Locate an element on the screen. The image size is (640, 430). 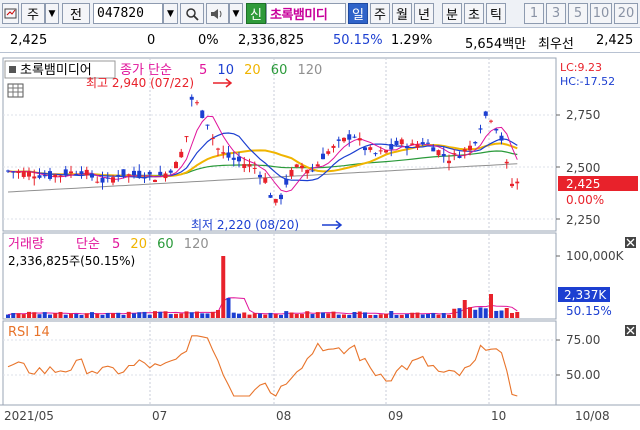
period-month-label: 월 is located at coordinates (402, 15).